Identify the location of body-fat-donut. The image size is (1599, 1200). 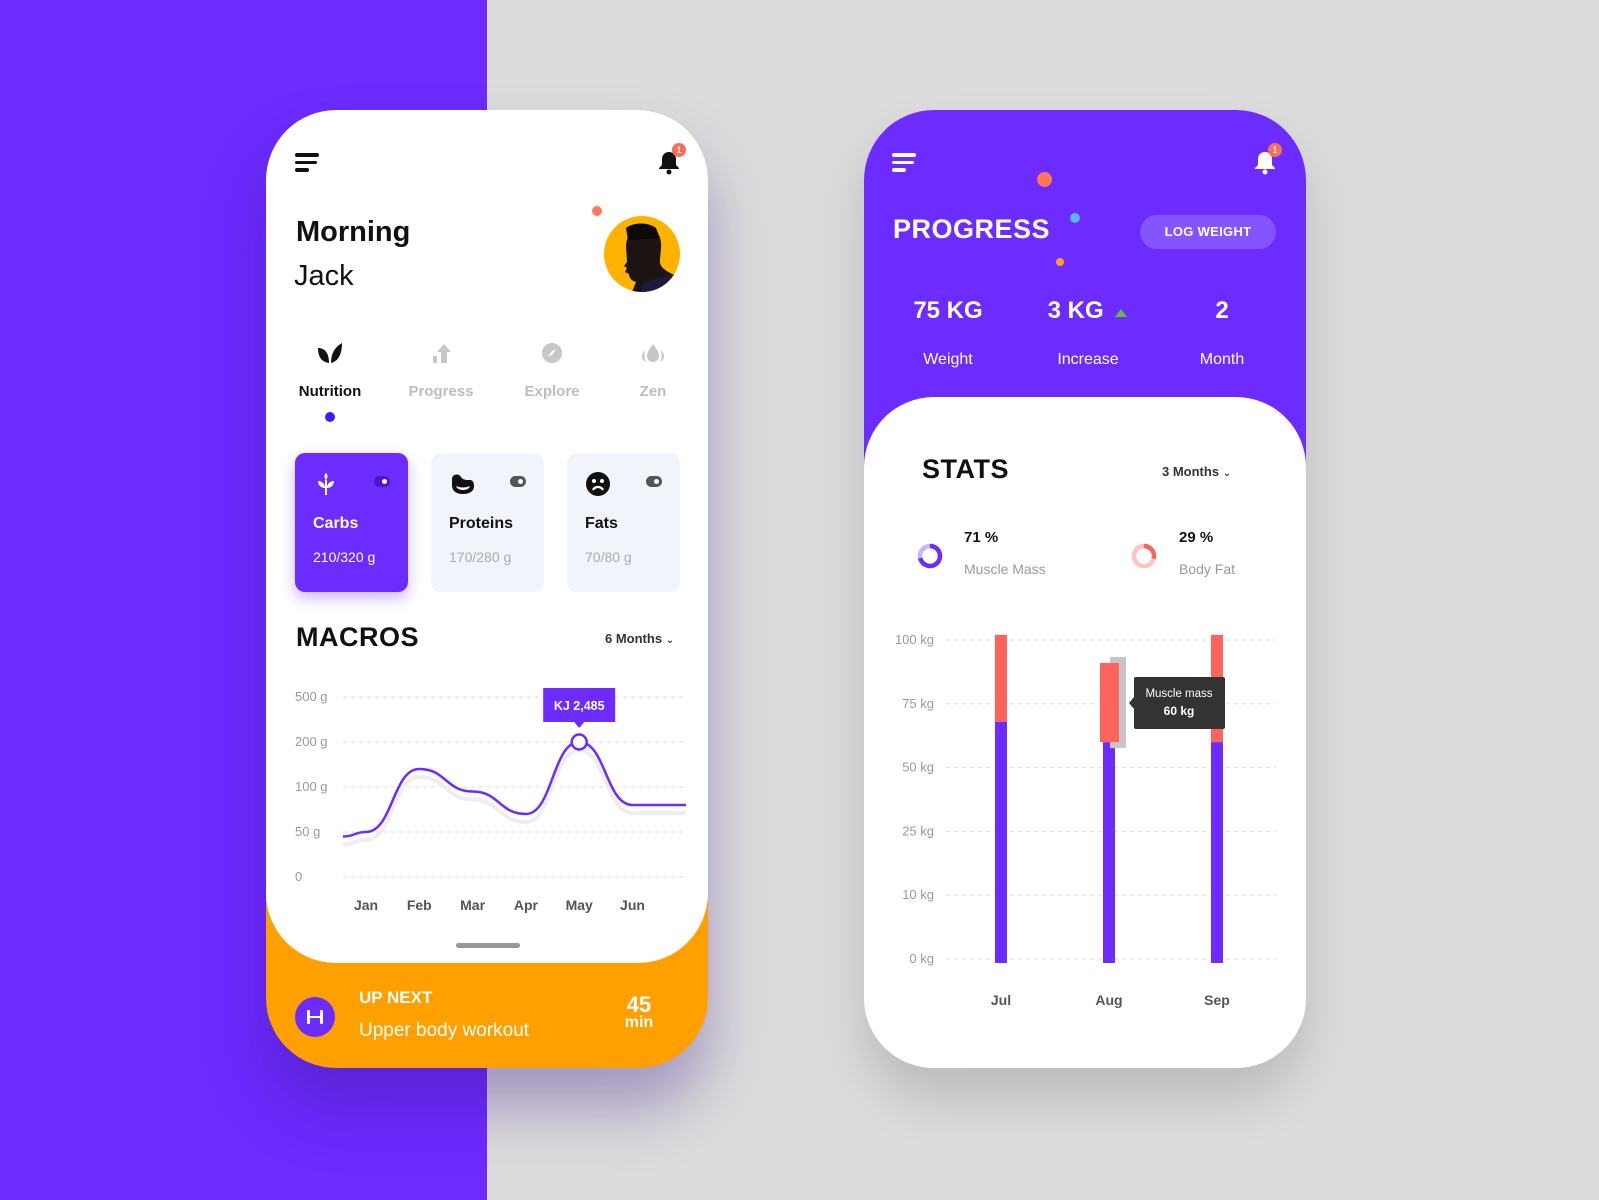
(1144, 556).